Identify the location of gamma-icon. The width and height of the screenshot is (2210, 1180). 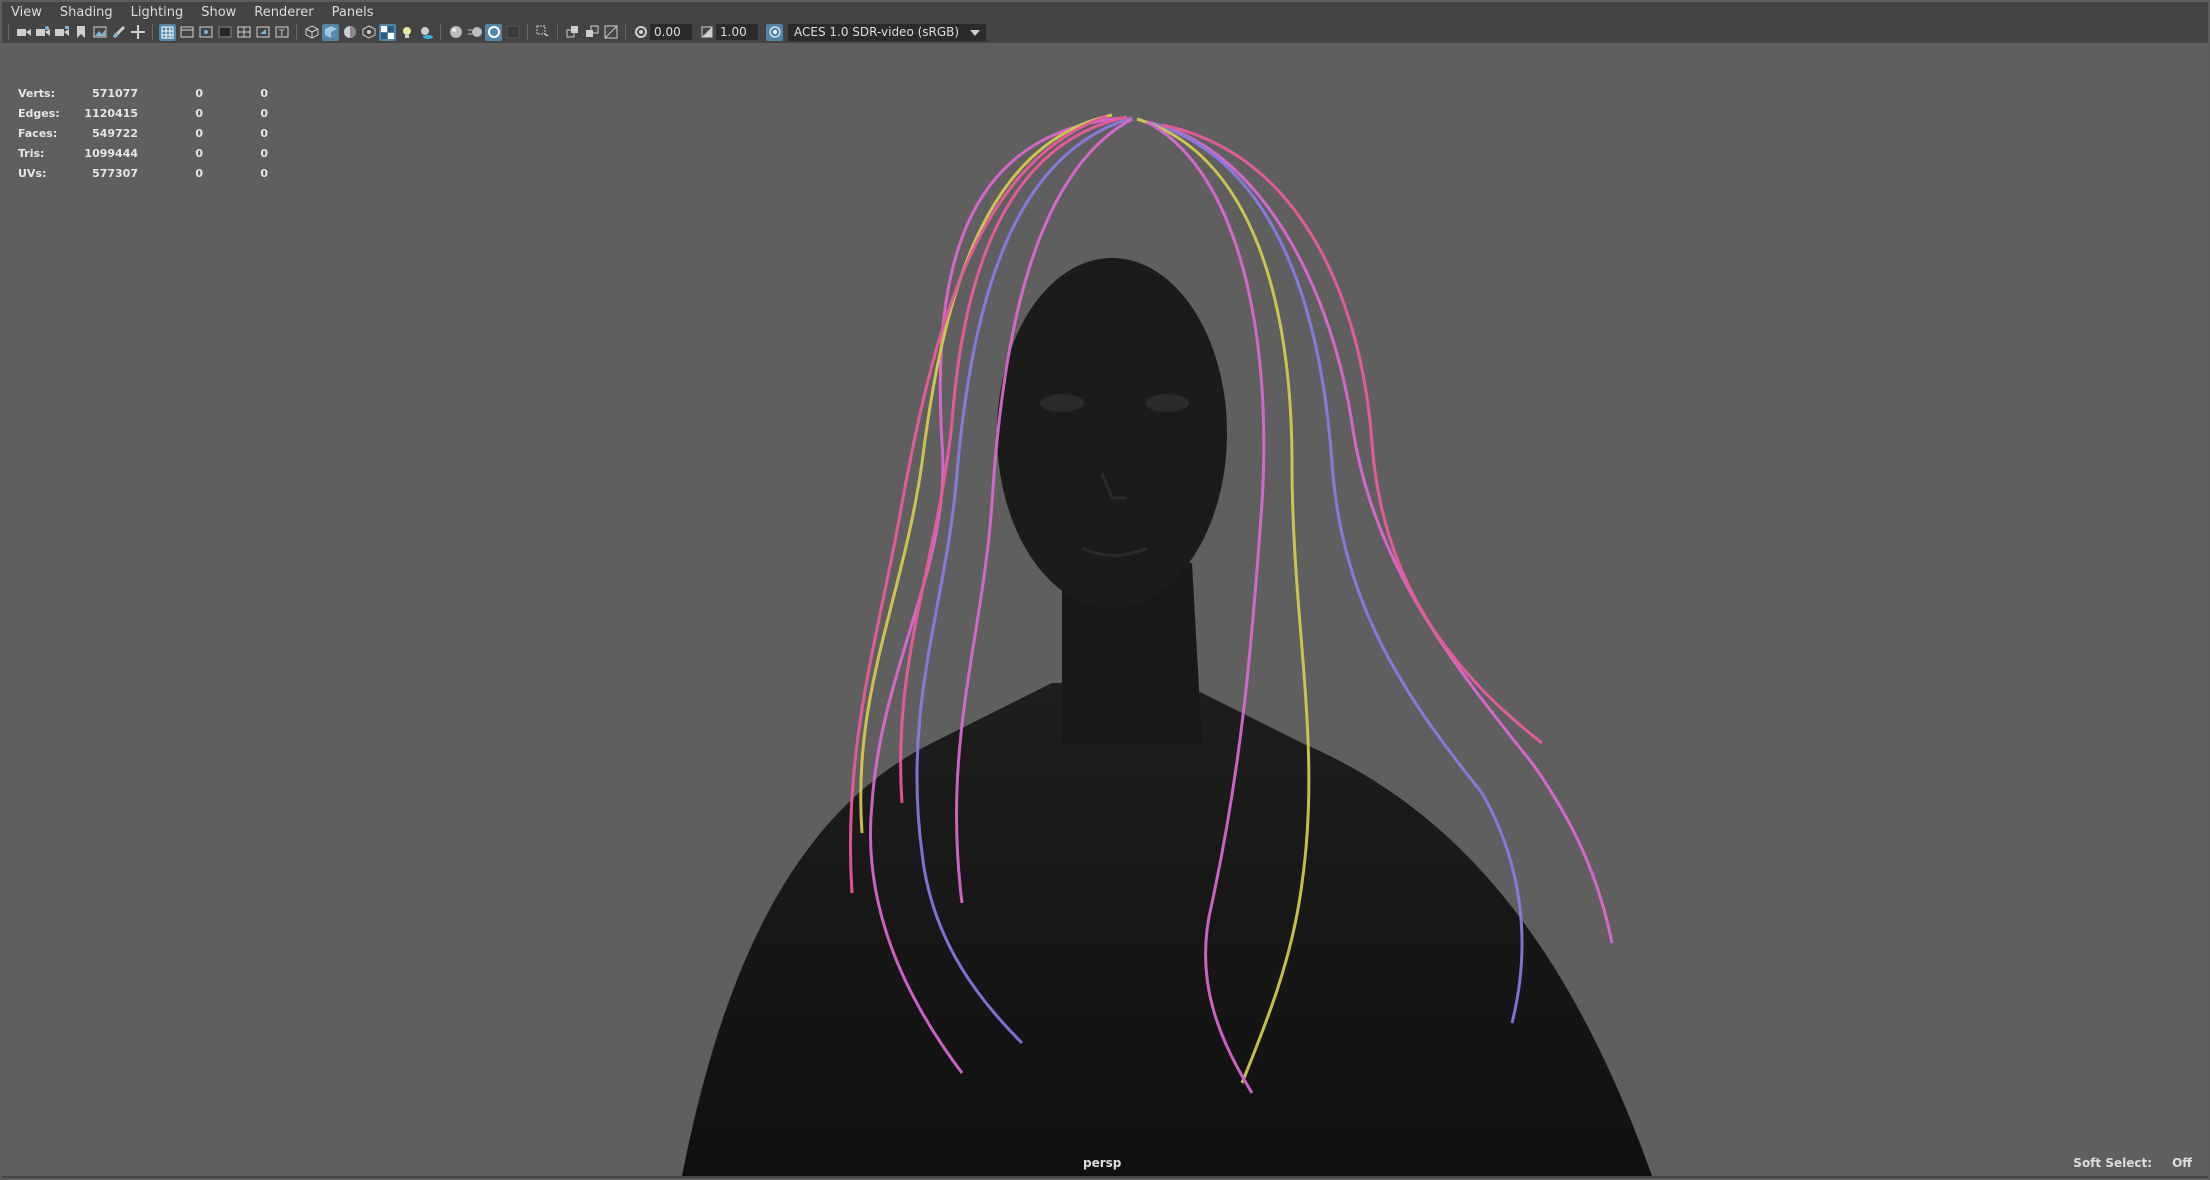
(706, 32).